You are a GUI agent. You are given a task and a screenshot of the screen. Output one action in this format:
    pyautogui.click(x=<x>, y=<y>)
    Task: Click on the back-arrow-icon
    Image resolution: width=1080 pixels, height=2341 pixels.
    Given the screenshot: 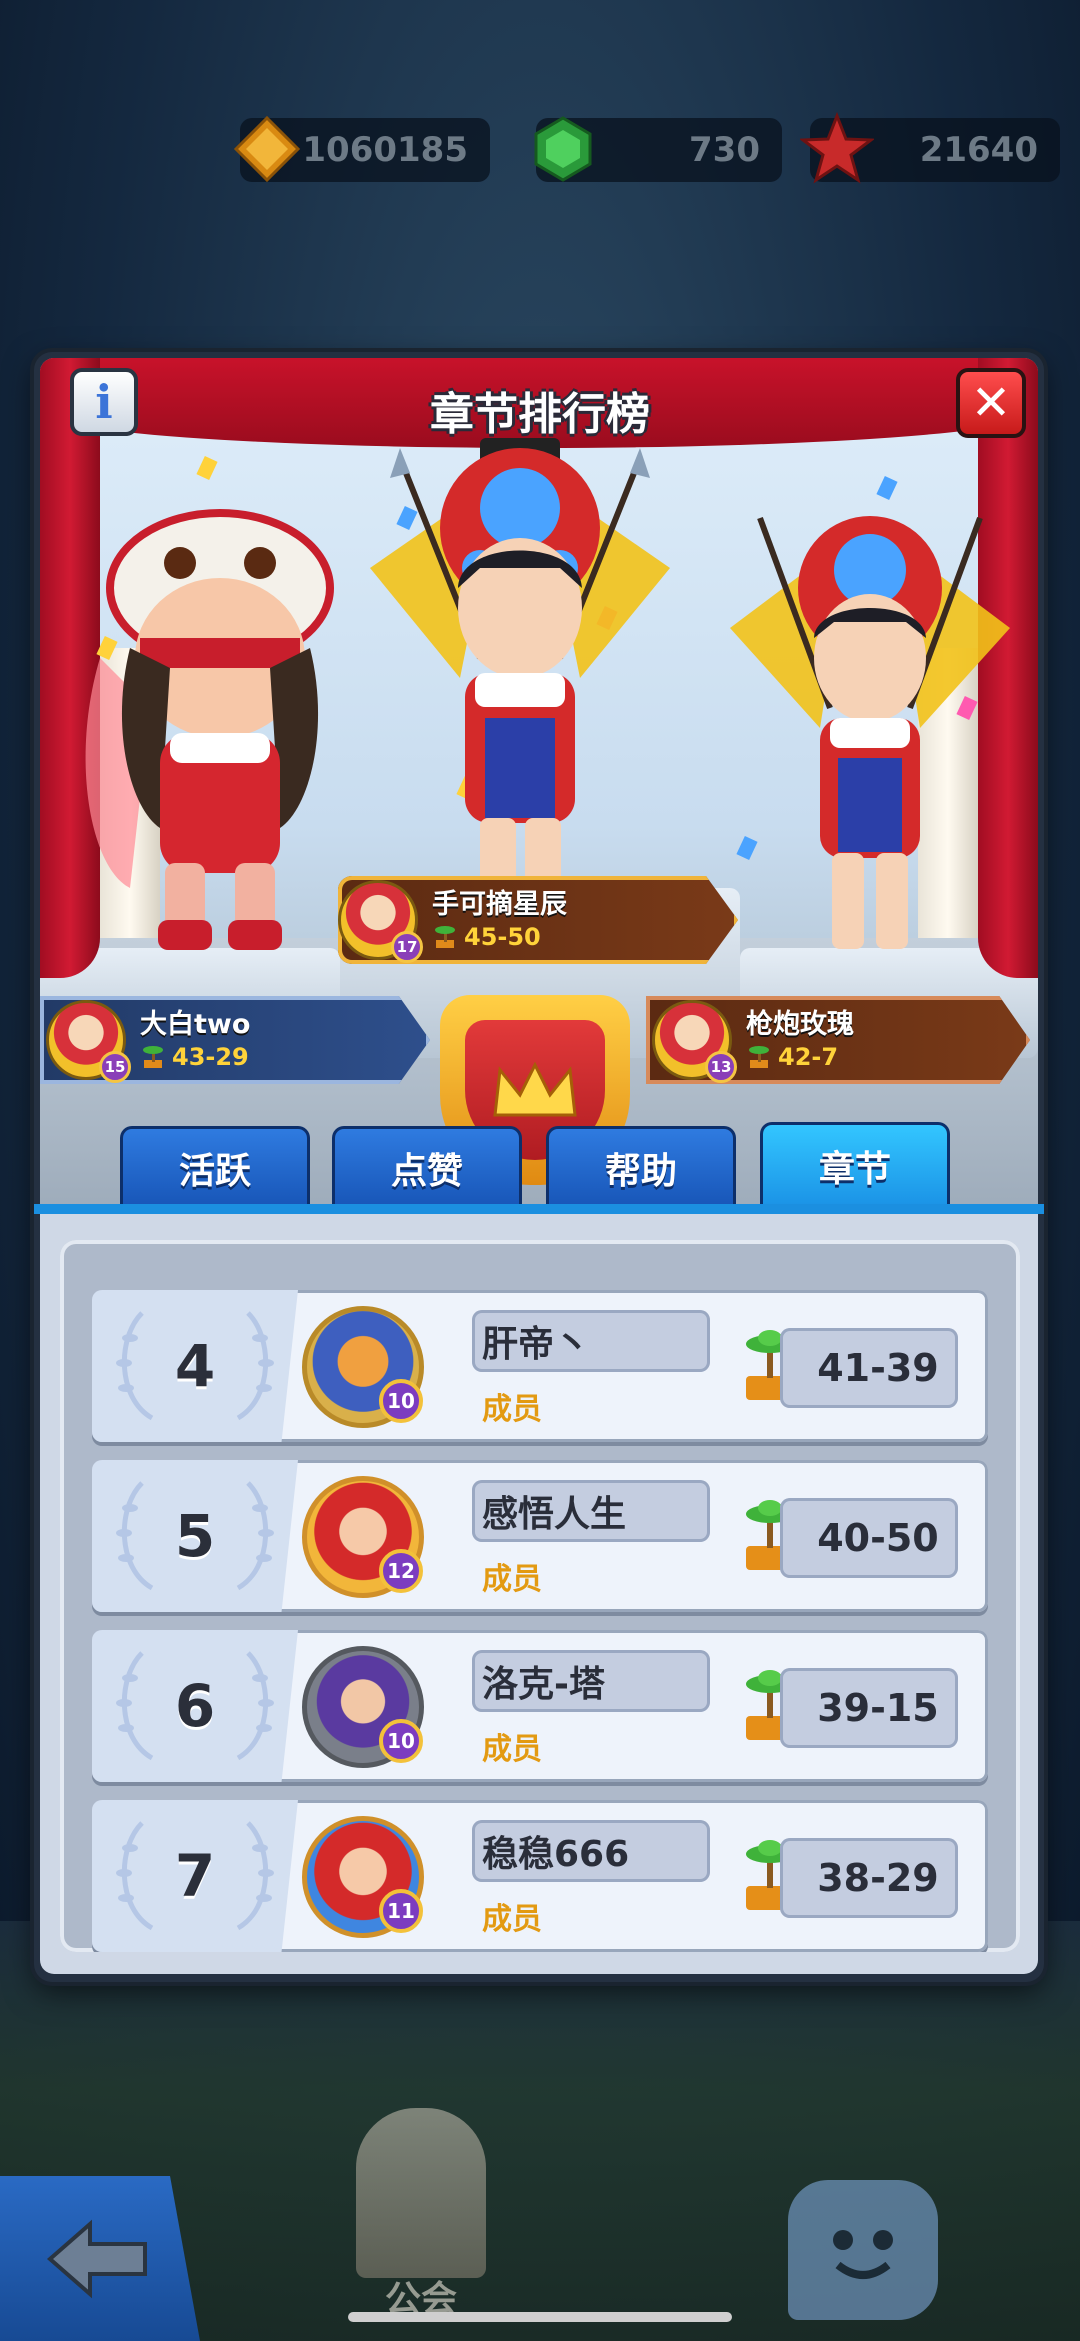 What is the action you would take?
    pyautogui.click(x=96, y=2258)
    